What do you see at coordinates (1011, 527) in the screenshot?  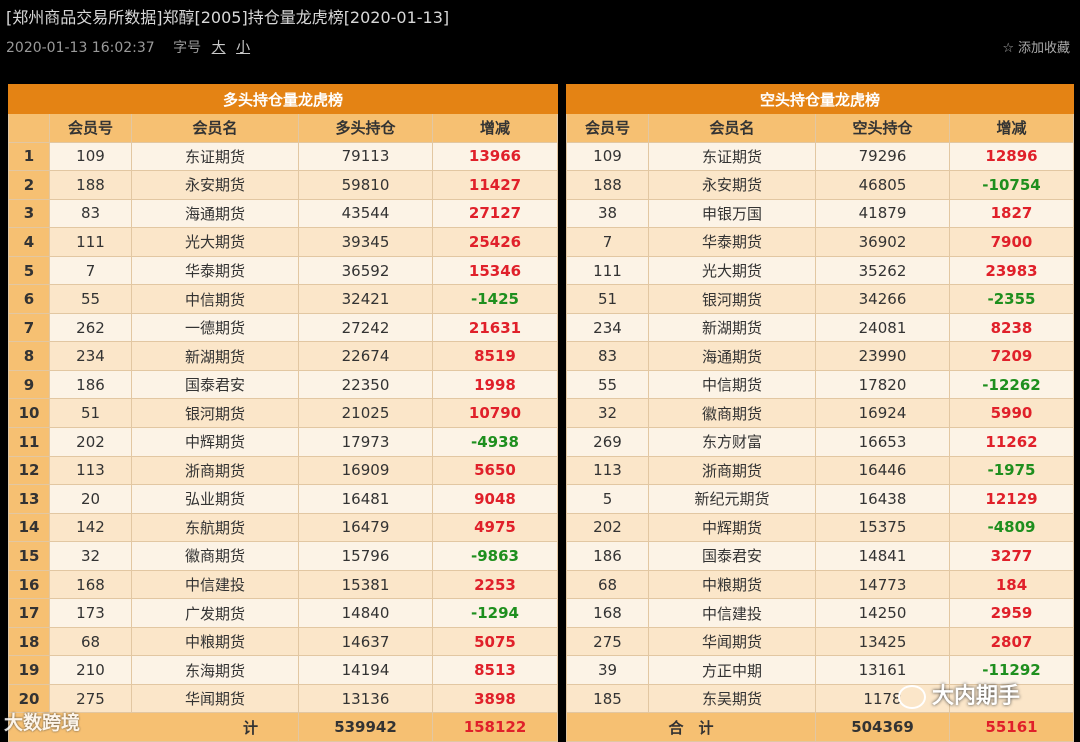 I see `change-cell: -4809` at bounding box center [1011, 527].